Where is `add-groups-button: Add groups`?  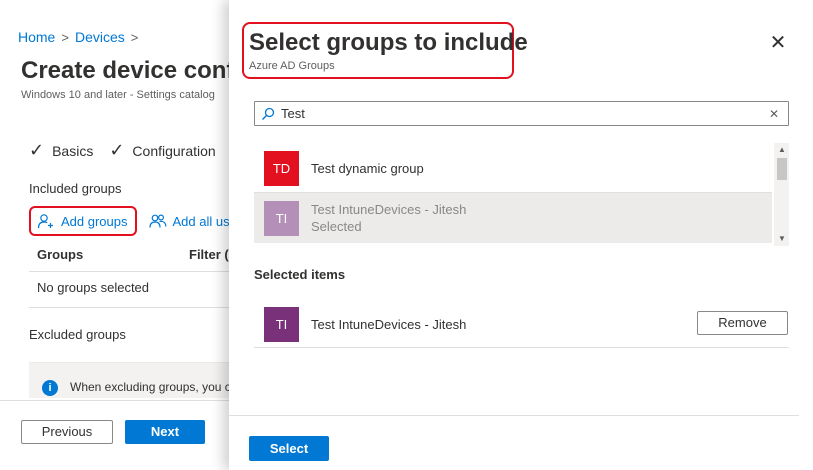 add-groups-button: Add groups is located at coordinates (83, 221).